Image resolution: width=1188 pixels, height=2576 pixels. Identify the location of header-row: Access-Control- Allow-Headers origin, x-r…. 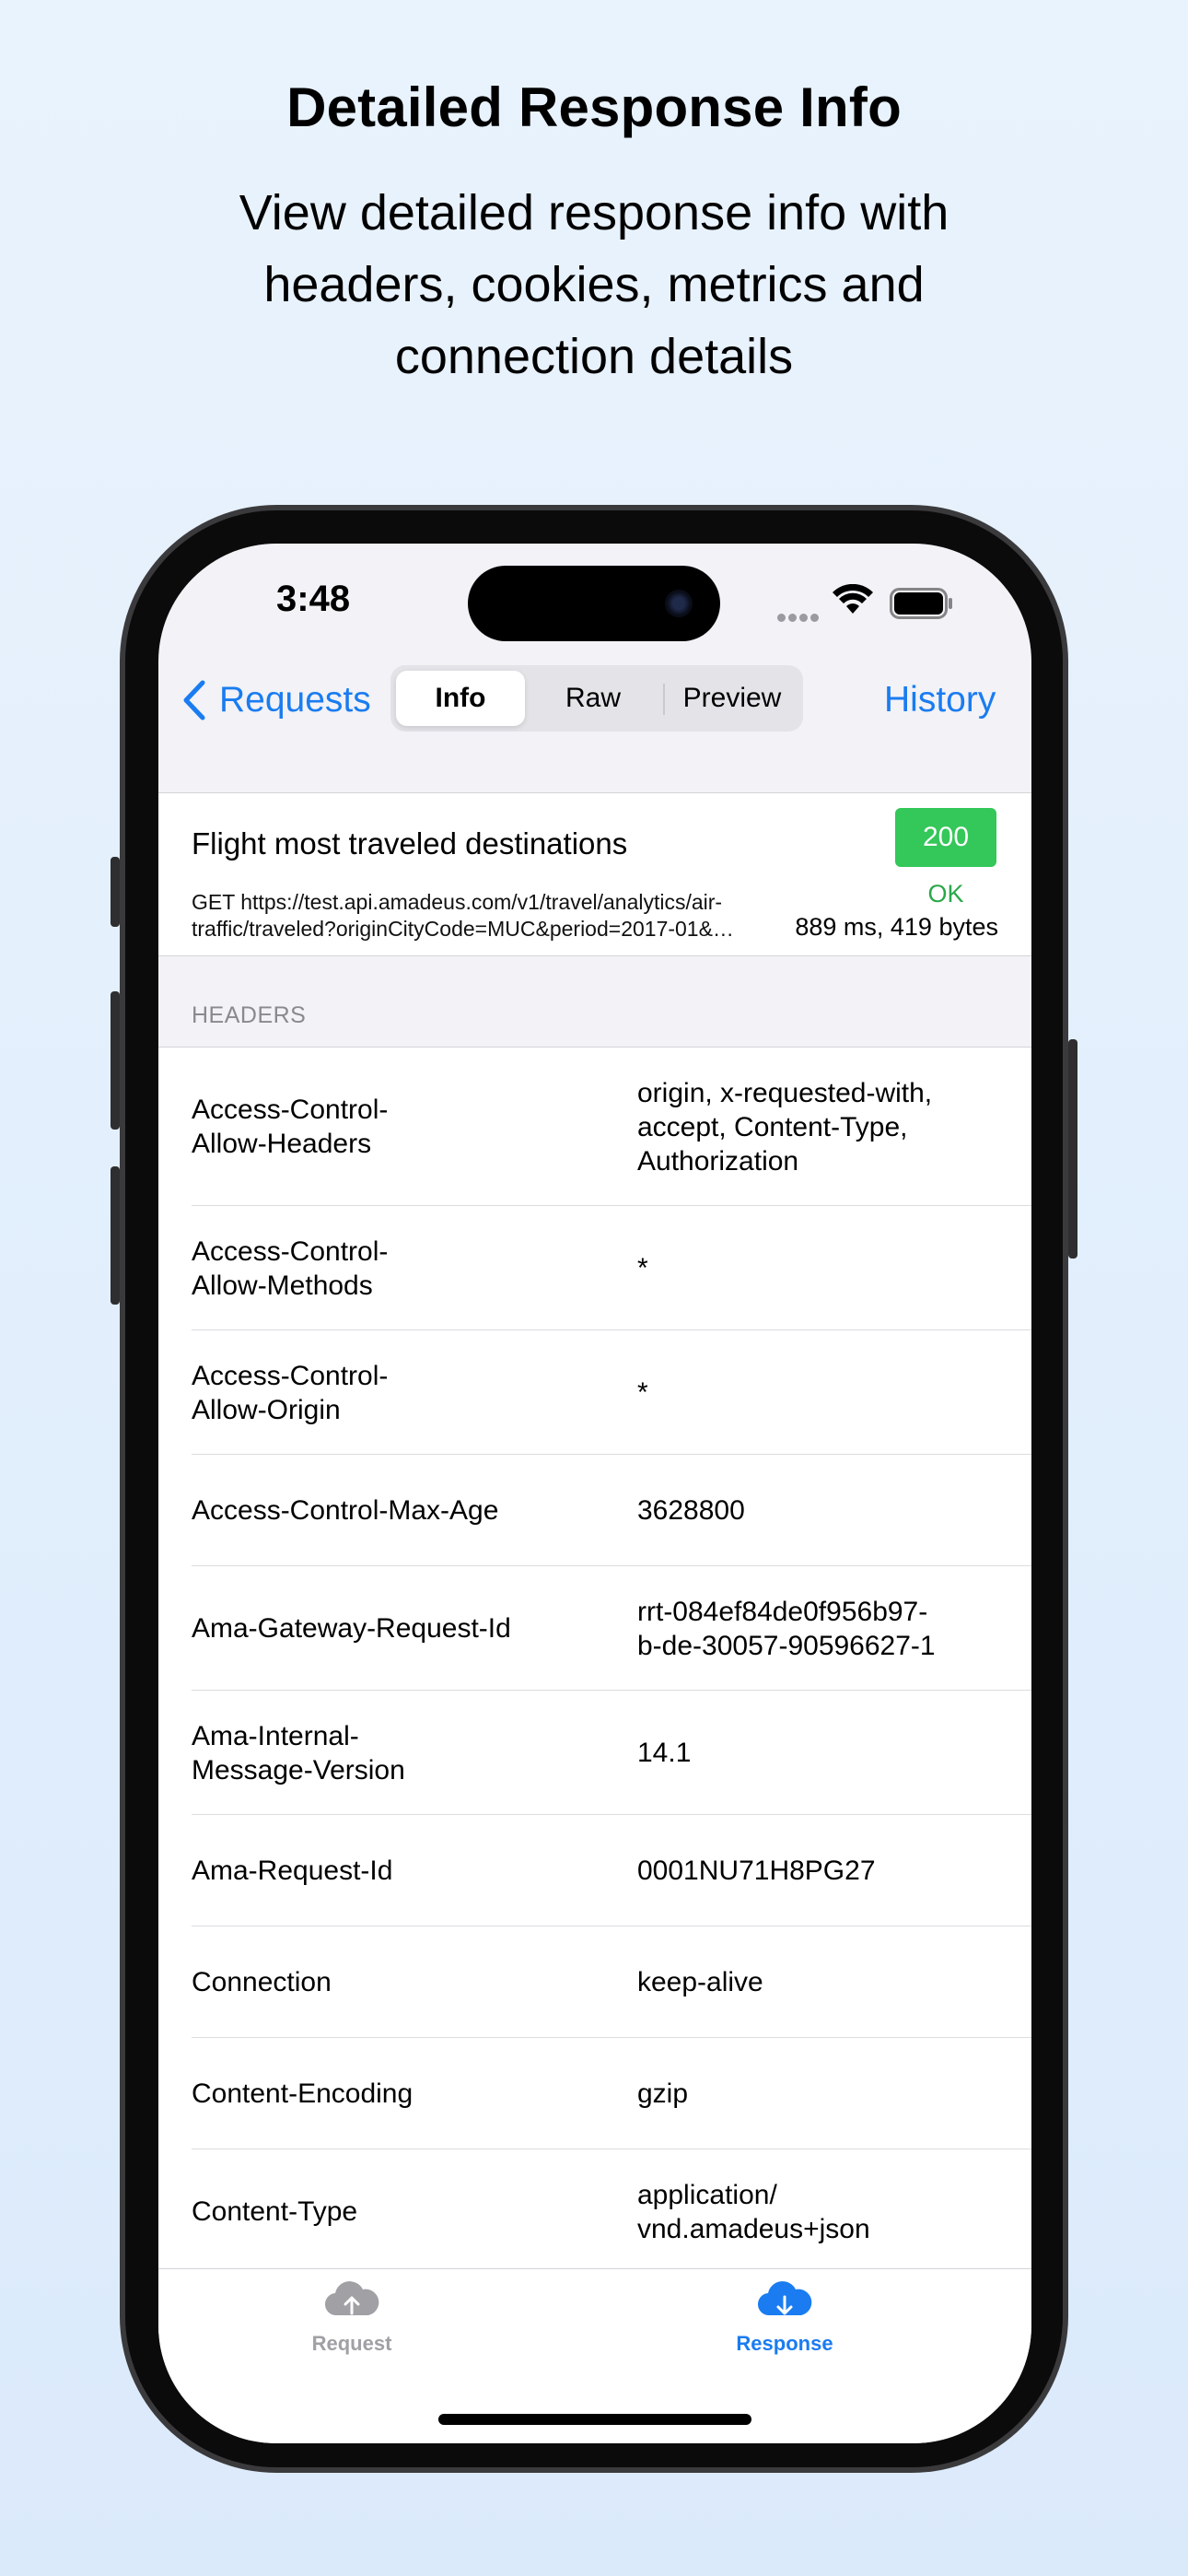
(594, 1127).